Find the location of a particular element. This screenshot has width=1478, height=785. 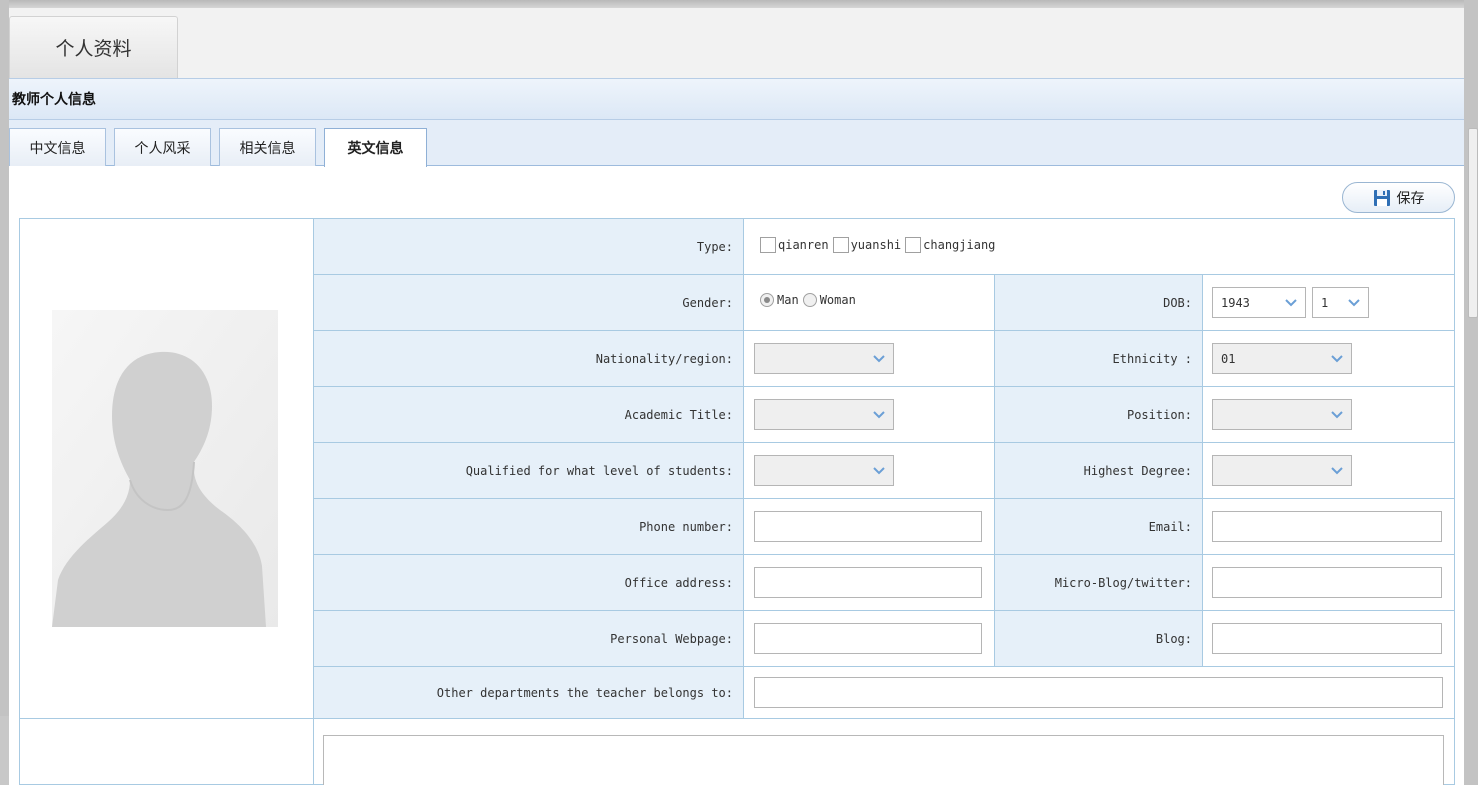

type-label: Type: is located at coordinates (529, 246).